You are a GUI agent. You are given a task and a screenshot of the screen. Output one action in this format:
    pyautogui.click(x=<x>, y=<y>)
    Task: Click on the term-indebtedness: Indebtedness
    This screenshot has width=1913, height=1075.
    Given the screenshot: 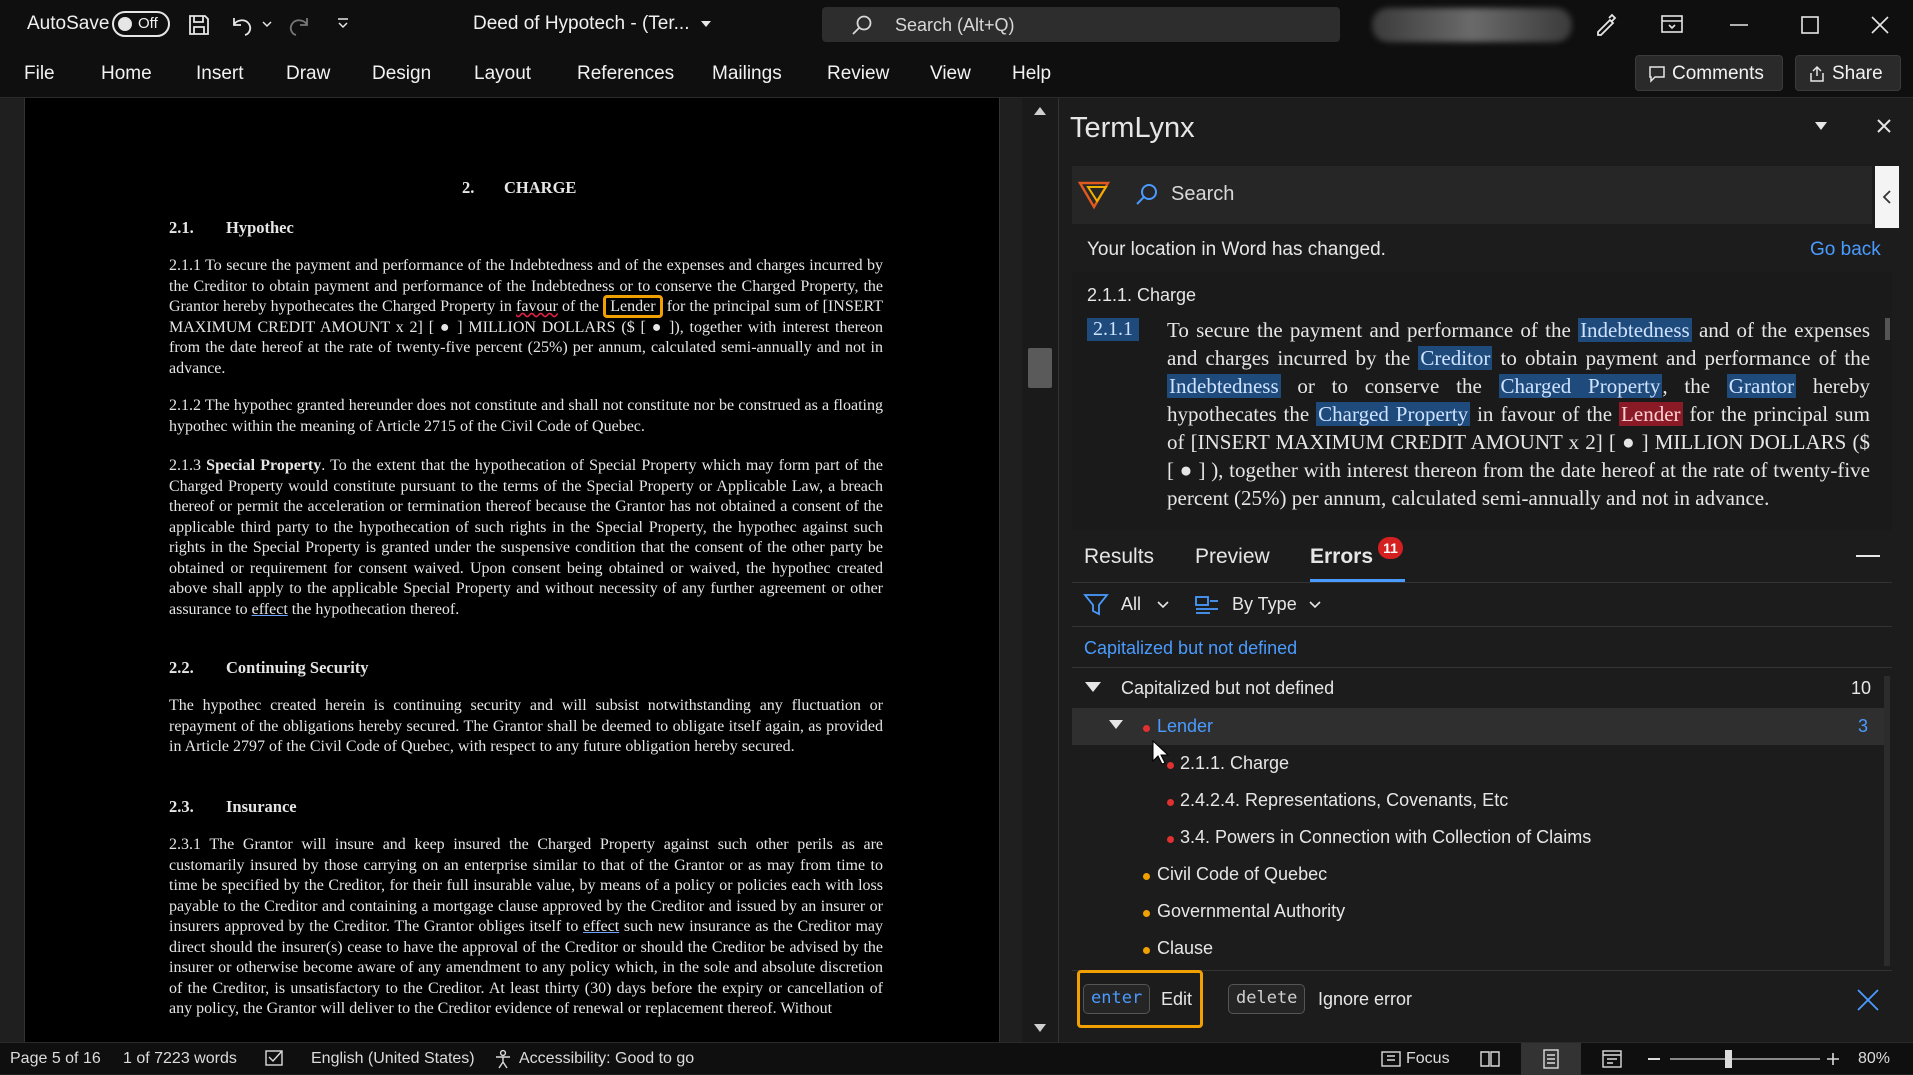 What is the action you would take?
    pyautogui.click(x=1635, y=330)
    